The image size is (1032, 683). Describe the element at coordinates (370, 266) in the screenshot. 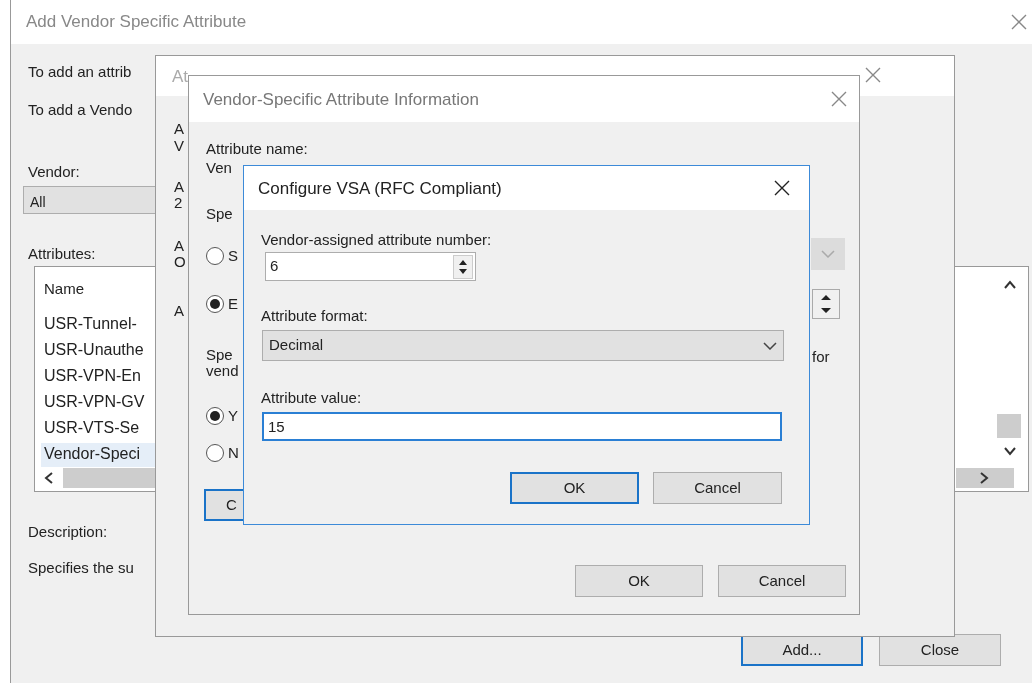

I see `number-spinner: 6` at that location.